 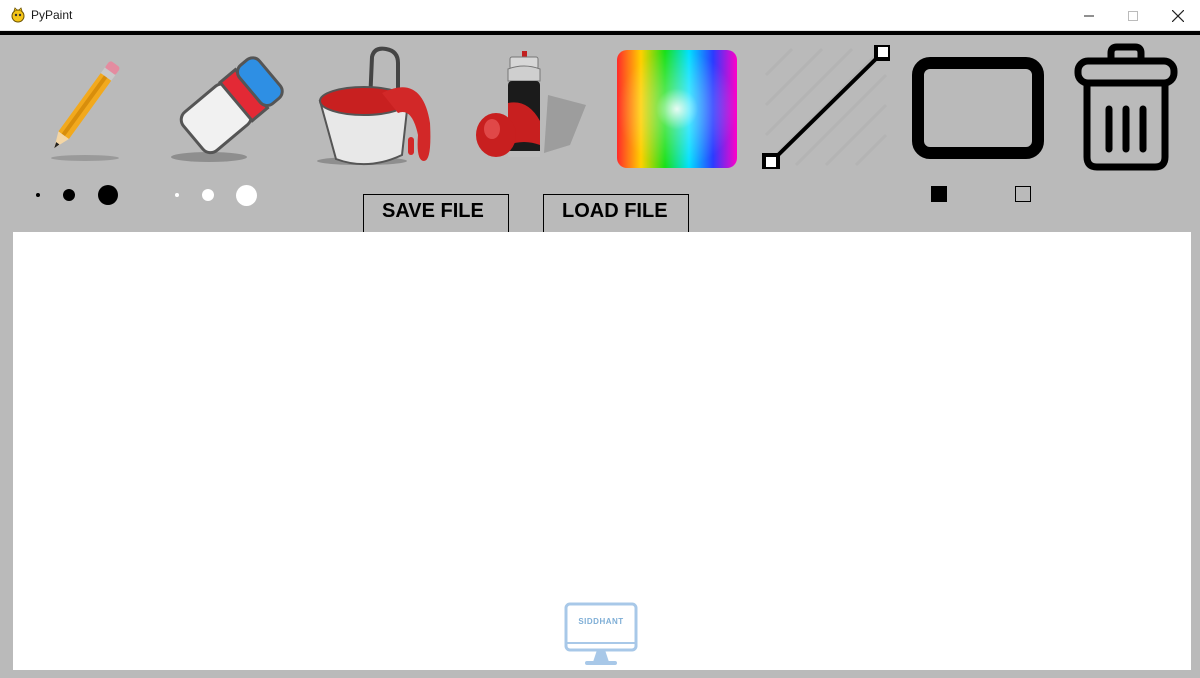 I want to click on load-file-button: LOAD FILE, so click(x=616, y=213).